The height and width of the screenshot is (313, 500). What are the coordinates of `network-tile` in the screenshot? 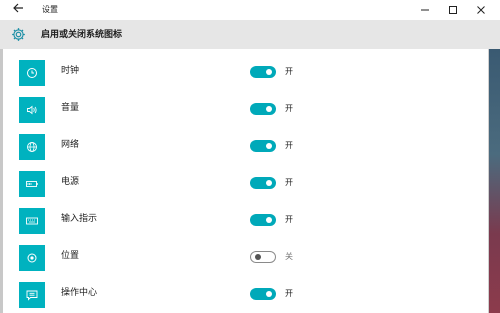 It's located at (32, 147).